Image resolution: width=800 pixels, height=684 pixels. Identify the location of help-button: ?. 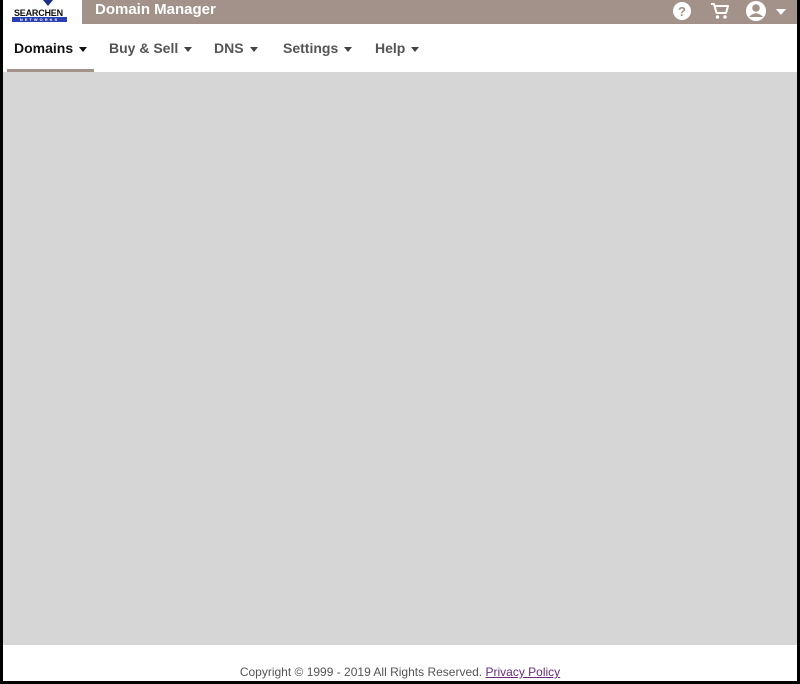
(682, 11).